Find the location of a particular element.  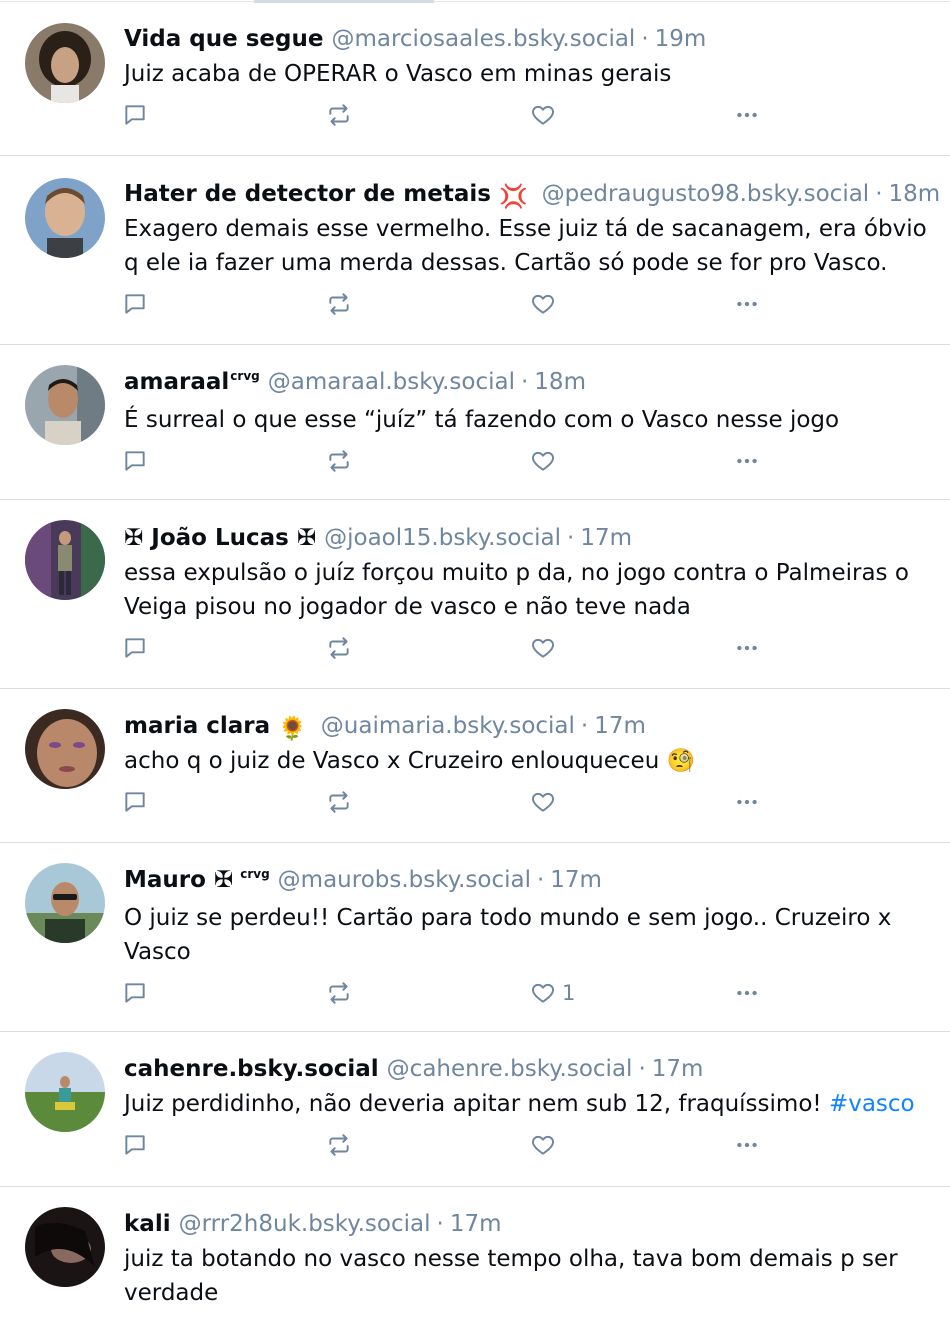

handle: @rrr2h8uk.bsky.social is located at coordinates (305, 1224).